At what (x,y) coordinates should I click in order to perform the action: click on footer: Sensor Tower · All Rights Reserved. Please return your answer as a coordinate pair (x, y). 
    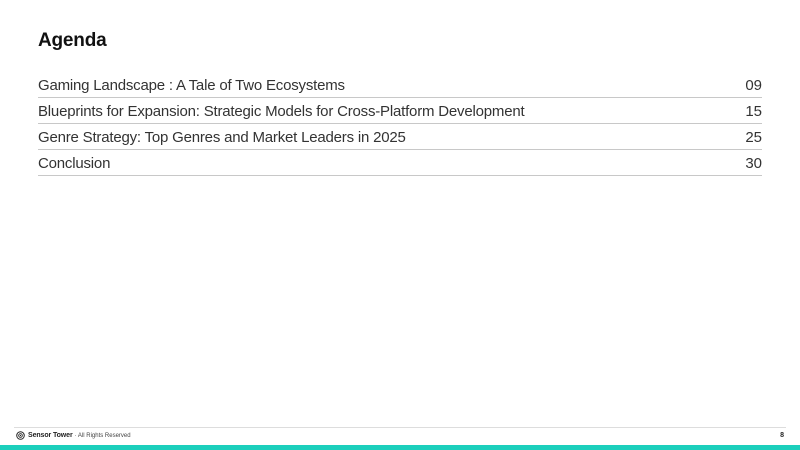
    Looking at the image, I should click on (73, 435).